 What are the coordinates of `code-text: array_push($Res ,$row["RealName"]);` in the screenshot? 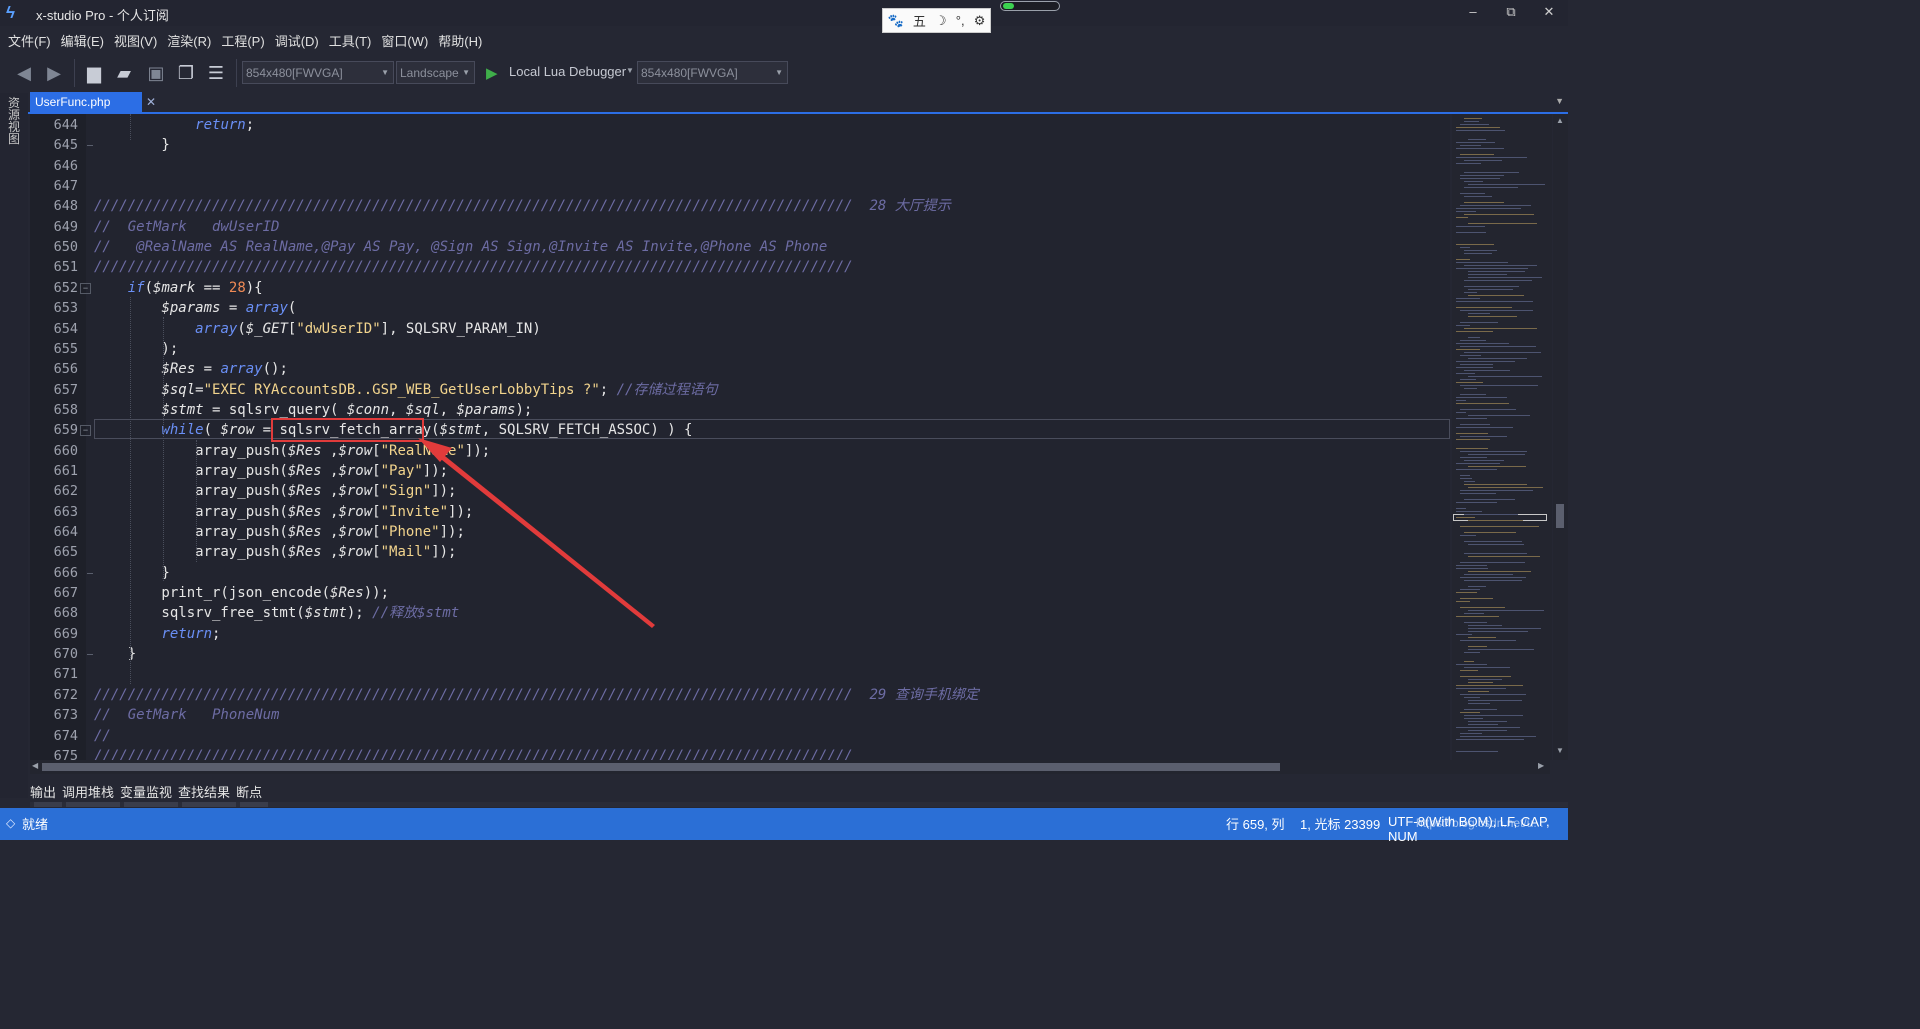 It's located at (292, 451).